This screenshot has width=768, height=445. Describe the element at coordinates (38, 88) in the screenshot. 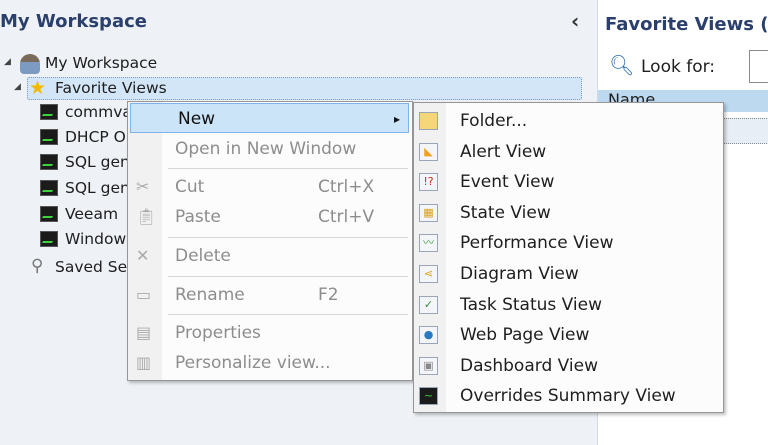

I see `star-icon: ★` at that location.